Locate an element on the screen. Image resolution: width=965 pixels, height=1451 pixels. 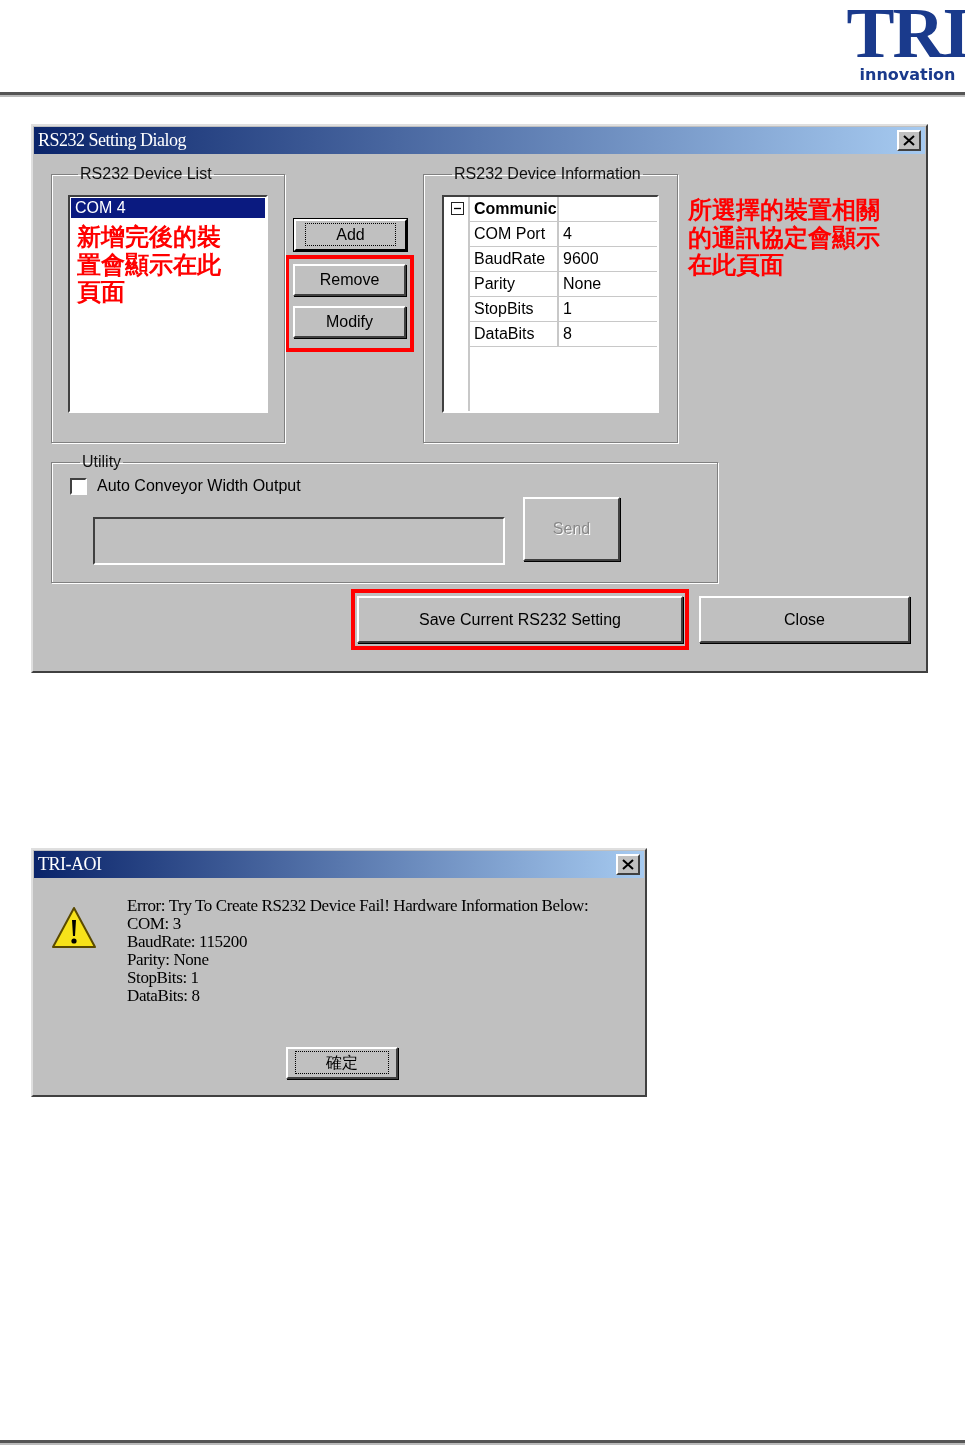
property-name: BaudRate is located at coordinates (514, 259).